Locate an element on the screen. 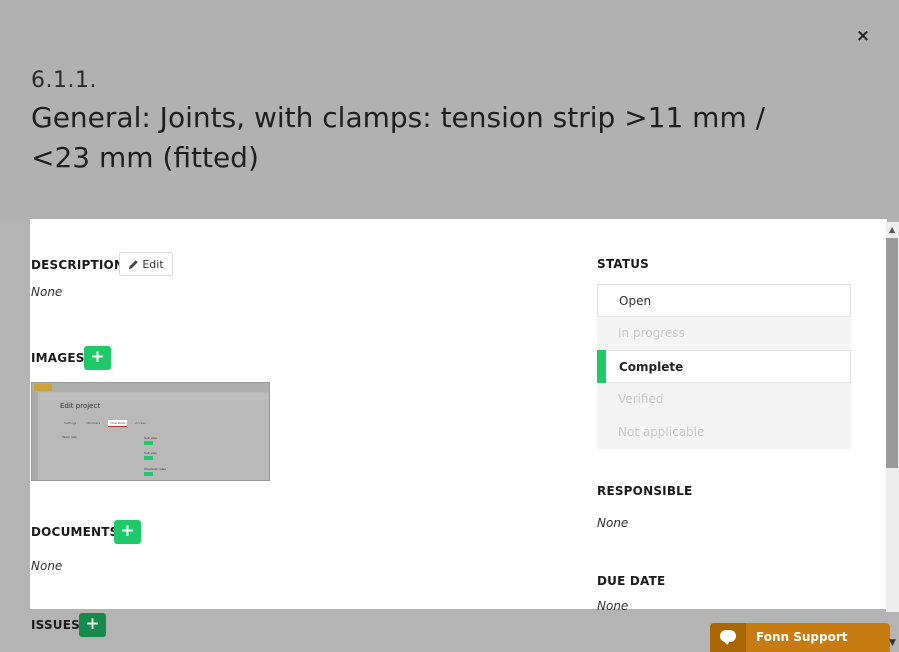 This screenshot has width=899, height=652. documents-label: DOCUMENTS is located at coordinates (75, 532).